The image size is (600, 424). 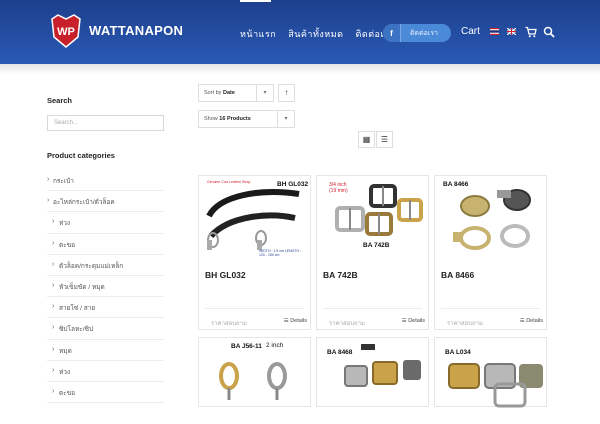 I want to click on sort-by-select: Sort by Date ▾, so click(x=236, y=93).